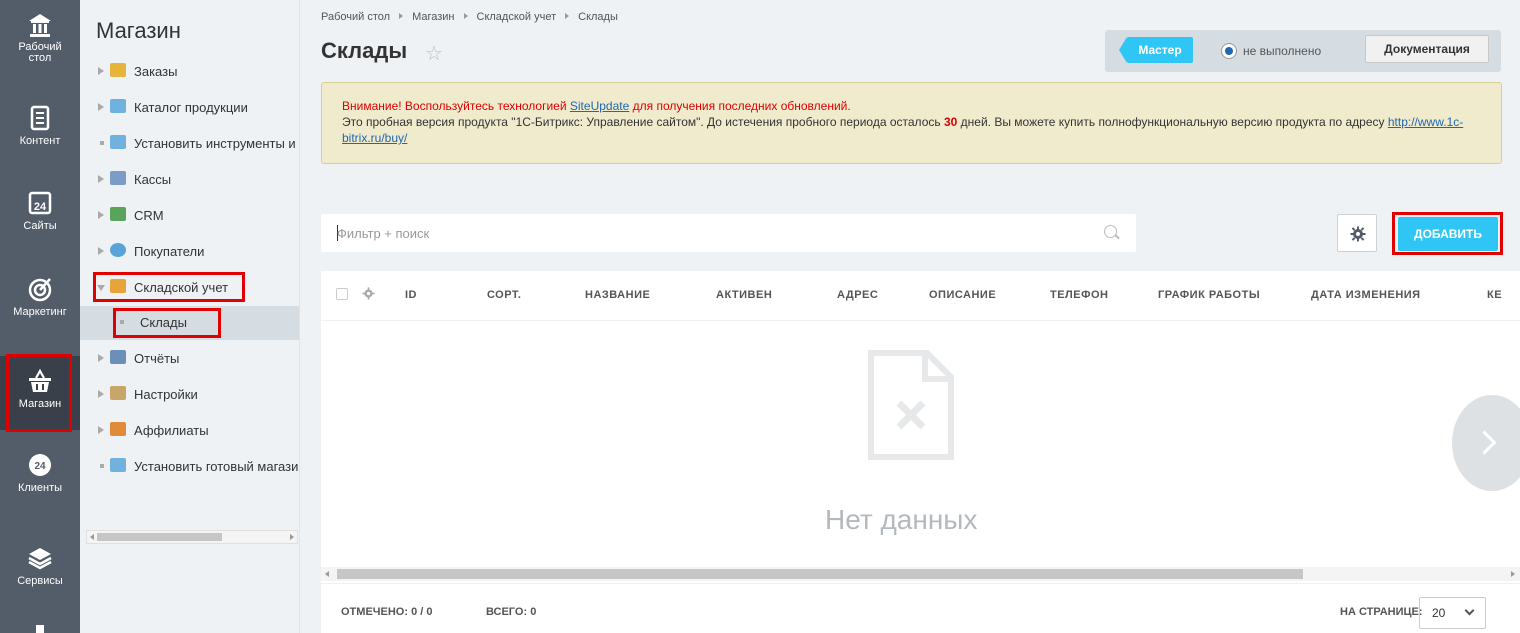 Image resolution: width=1520 pixels, height=633 pixels. I want to click on folder-icon, so click(118, 142).